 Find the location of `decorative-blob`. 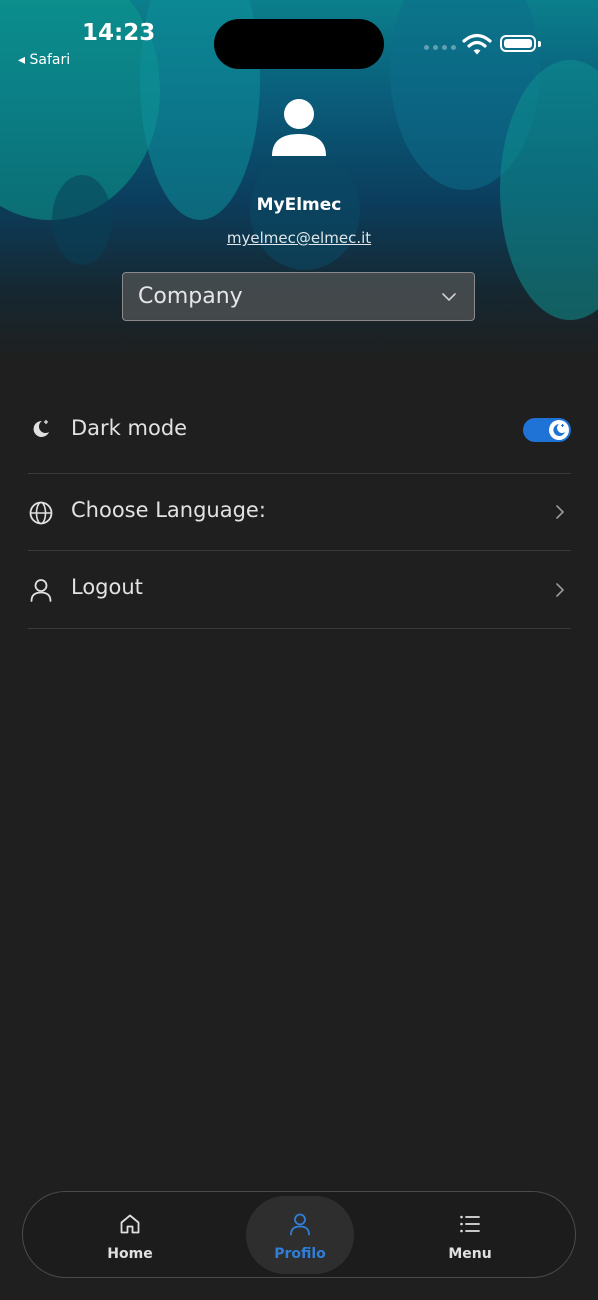

decorative-blob is located at coordinates (82, 220).